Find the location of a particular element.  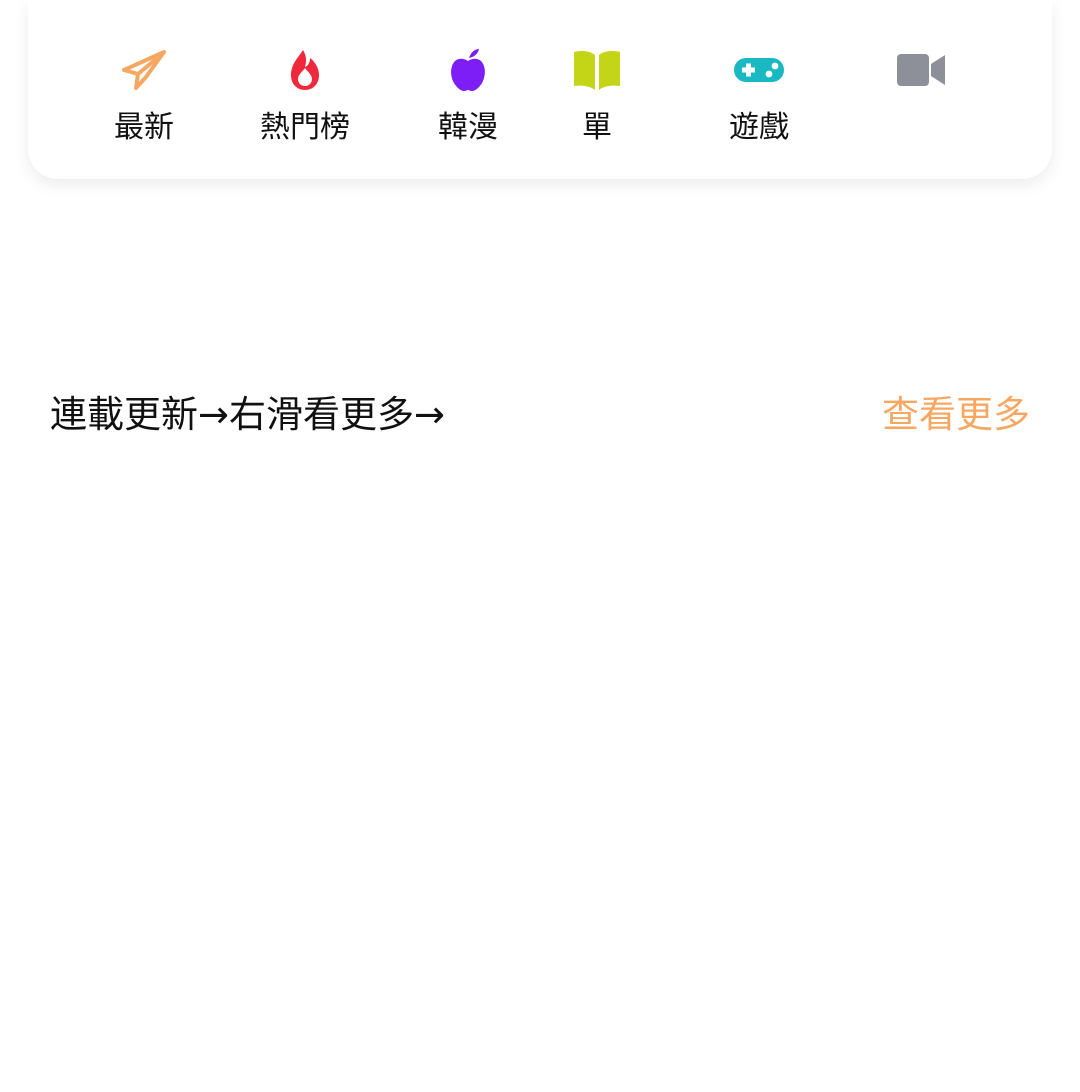

nav-item-single: 單 is located at coordinates (597, 89).